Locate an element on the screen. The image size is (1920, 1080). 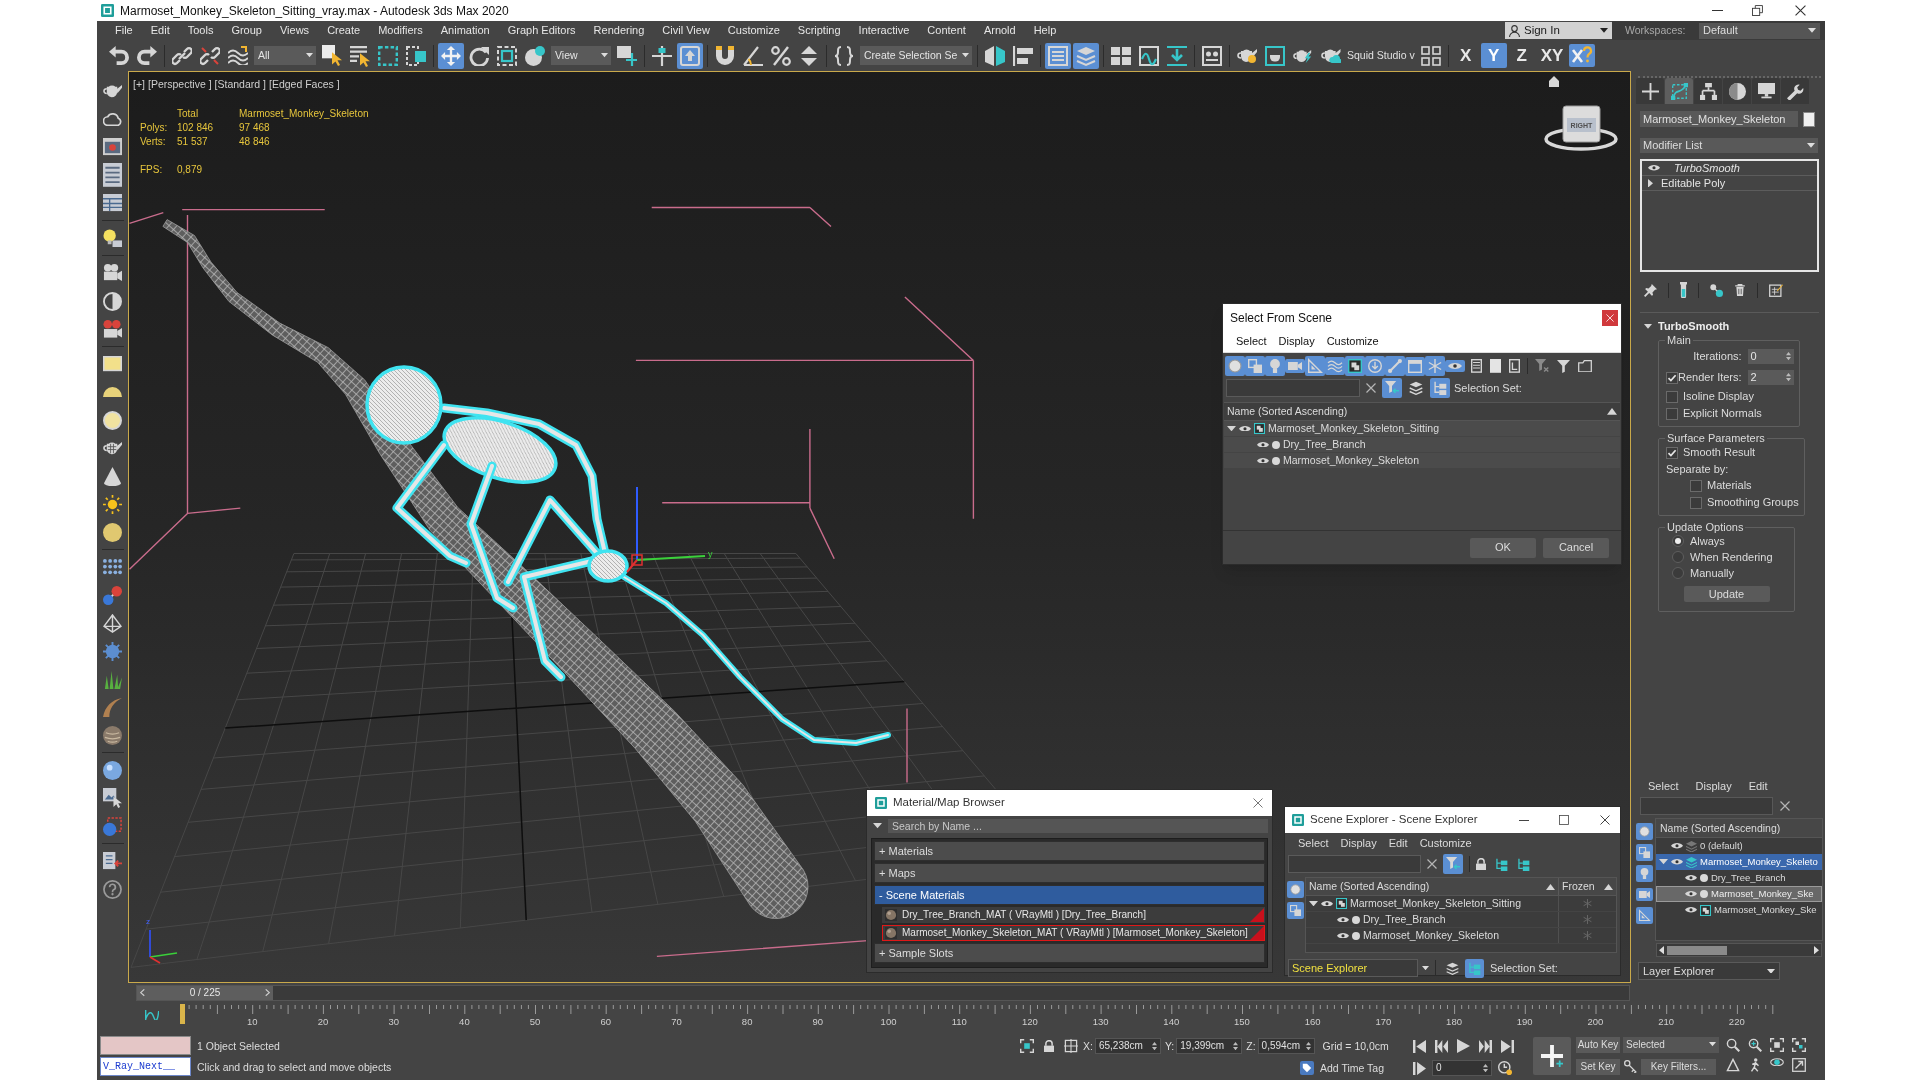
funnel-icon is located at coordinates (1563, 366).